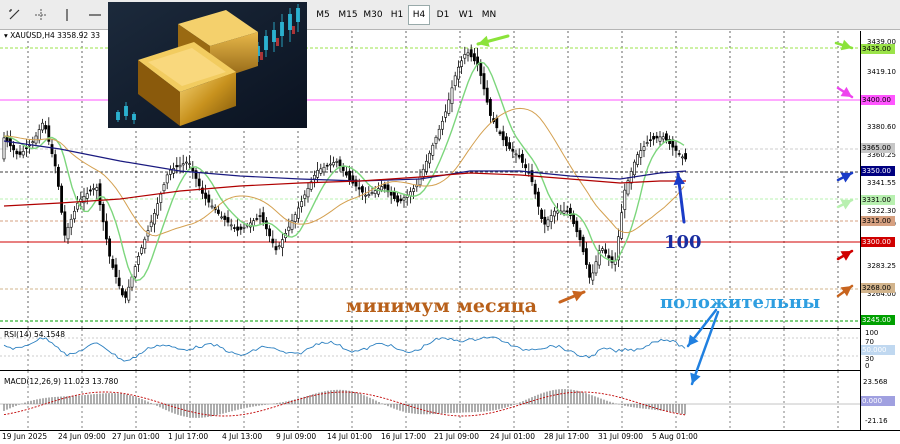 The height and width of the screenshot is (444, 900). What do you see at coordinates (34, 334) in the screenshot?
I see `rsi-label: RSI(14) 54.1548` at bounding box center [34, 334].